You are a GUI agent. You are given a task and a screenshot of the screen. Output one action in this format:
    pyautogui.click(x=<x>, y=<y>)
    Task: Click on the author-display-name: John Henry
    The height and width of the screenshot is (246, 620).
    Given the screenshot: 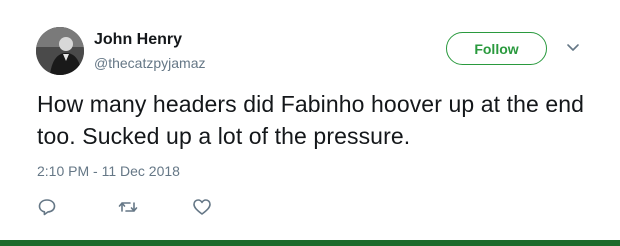 What is the action you would take?
    pyautogui.click(x=138, y=40)
    